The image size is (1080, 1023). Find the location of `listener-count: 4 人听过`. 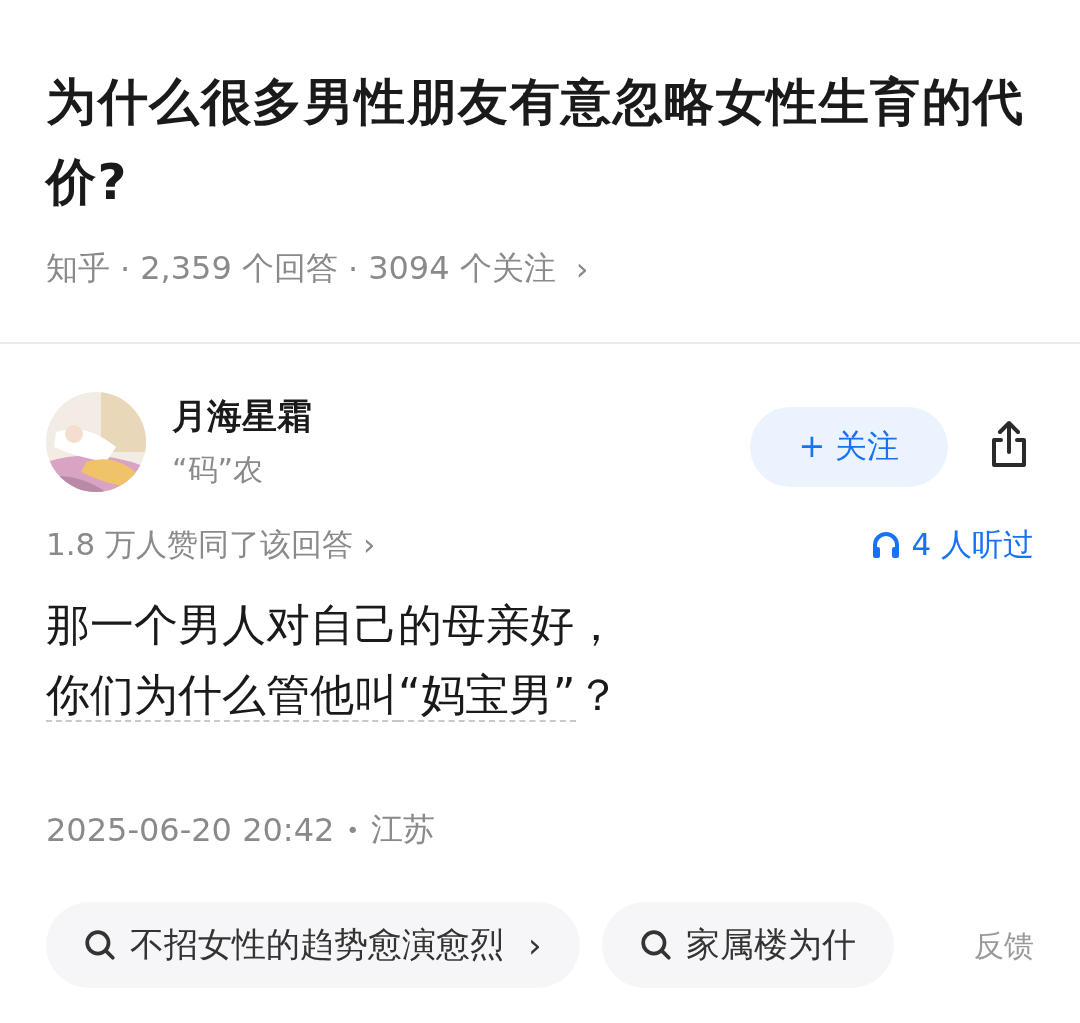

listener-count: 4 人听过 is located at coordinates (972, 545).